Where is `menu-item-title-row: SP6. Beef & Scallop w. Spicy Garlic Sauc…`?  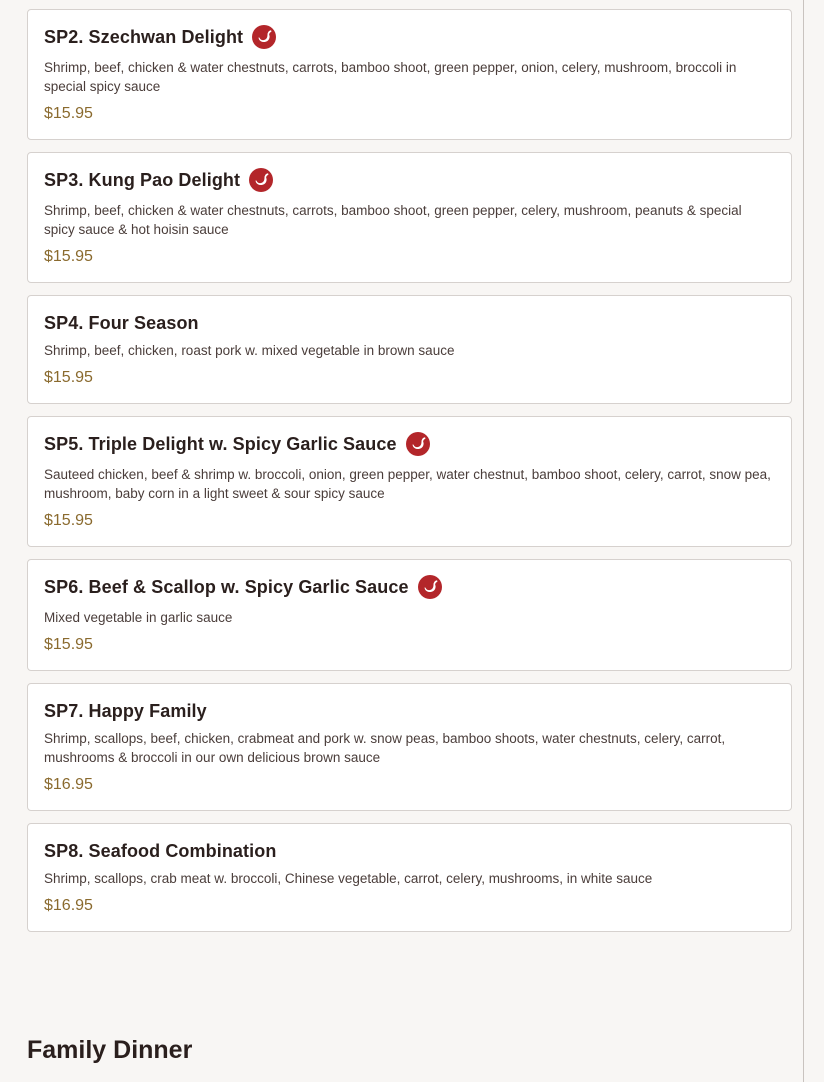 menu-item-title-row: SP6. Beef & Scallop w. Spicy Garlic Sauc… is located at coordinates (409, 587).